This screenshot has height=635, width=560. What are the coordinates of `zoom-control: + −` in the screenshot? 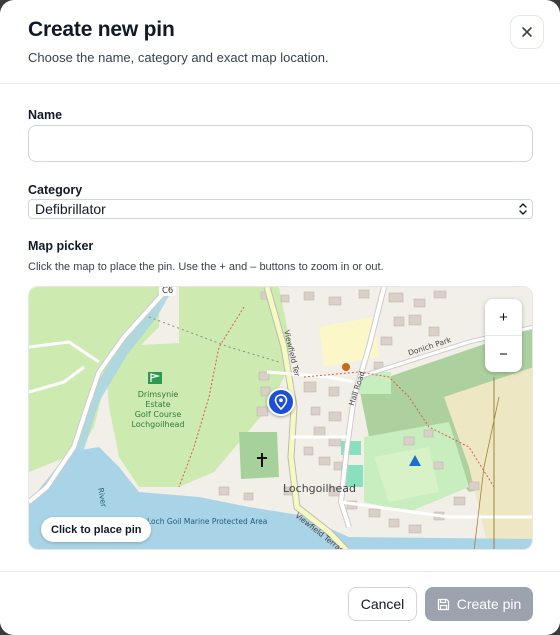 It's located at (503, 335).